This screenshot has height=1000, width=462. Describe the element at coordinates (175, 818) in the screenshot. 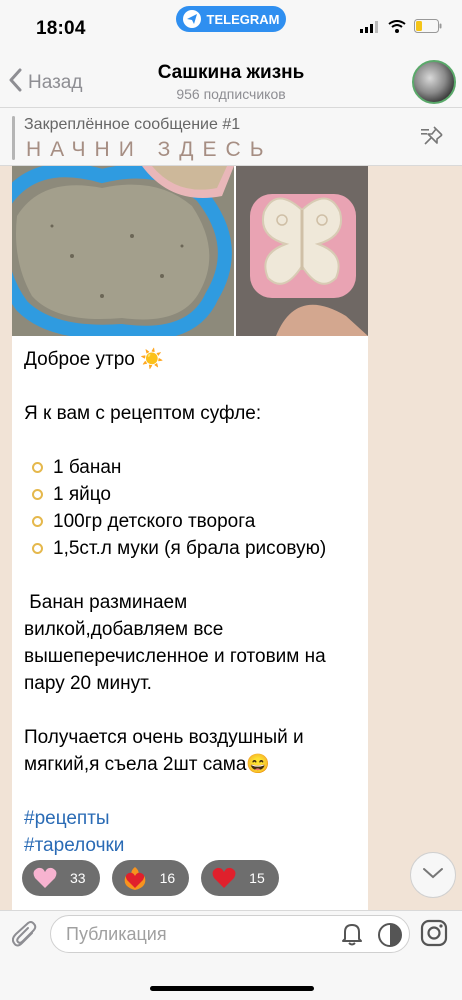

I see `hashtag-link: #рецепты` at that location.